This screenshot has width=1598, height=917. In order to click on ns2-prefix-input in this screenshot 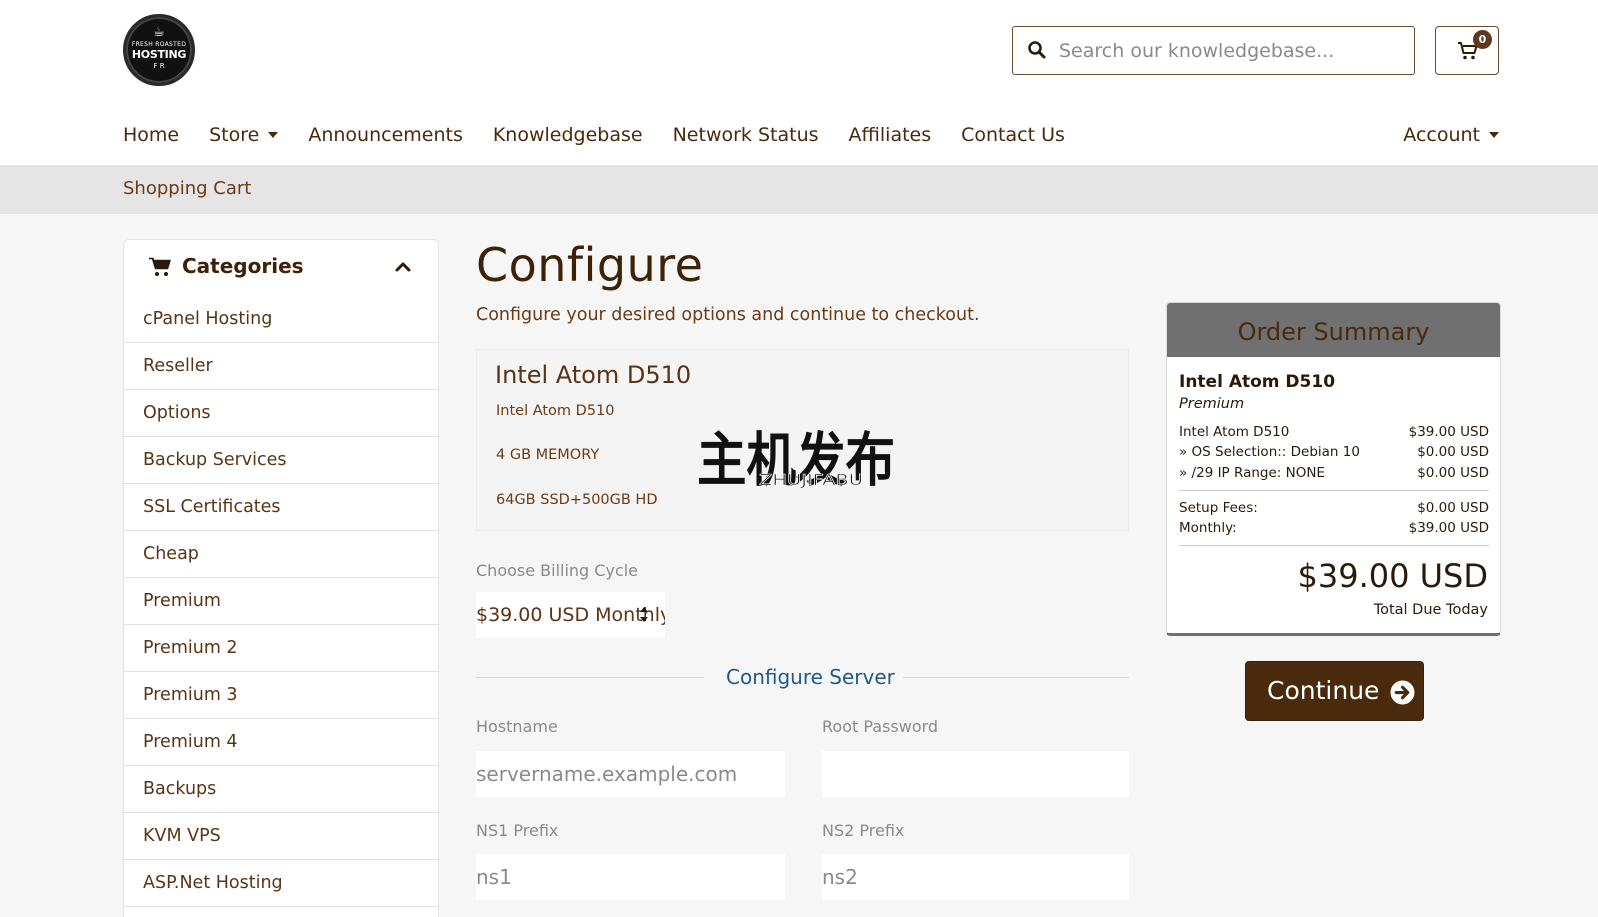, I will do `click(975, 877)`.